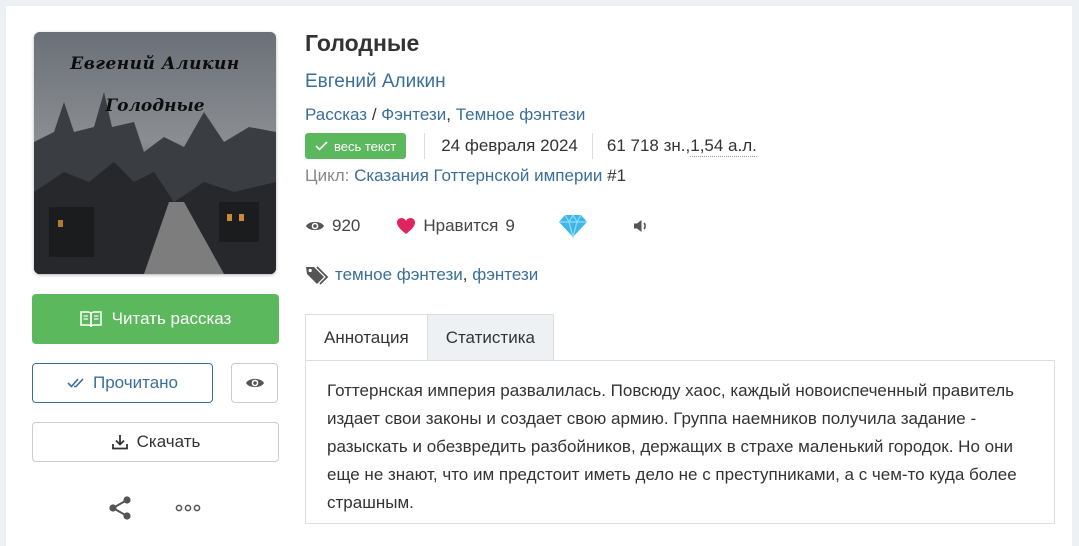 The image size is (1079, 546). Describe the element at coordinates (330, 175) in the screenshot. I see `cycle-label: Цикл:` at that location.